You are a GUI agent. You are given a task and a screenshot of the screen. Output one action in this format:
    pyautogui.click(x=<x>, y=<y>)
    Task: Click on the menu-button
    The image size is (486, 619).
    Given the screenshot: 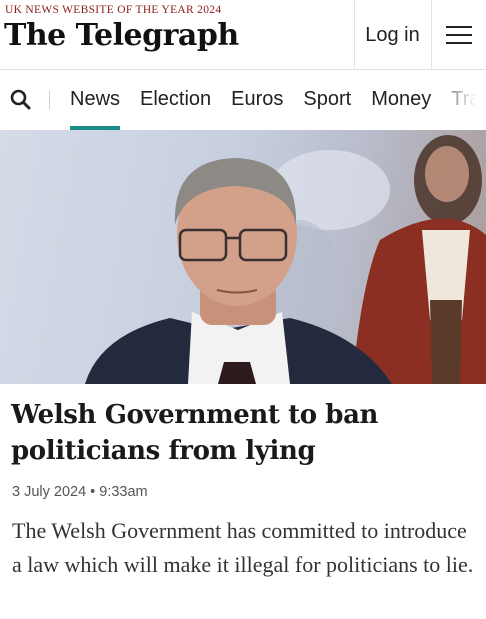 What is the action you would take?
    pyautogui.click(x=459, y=35)
    